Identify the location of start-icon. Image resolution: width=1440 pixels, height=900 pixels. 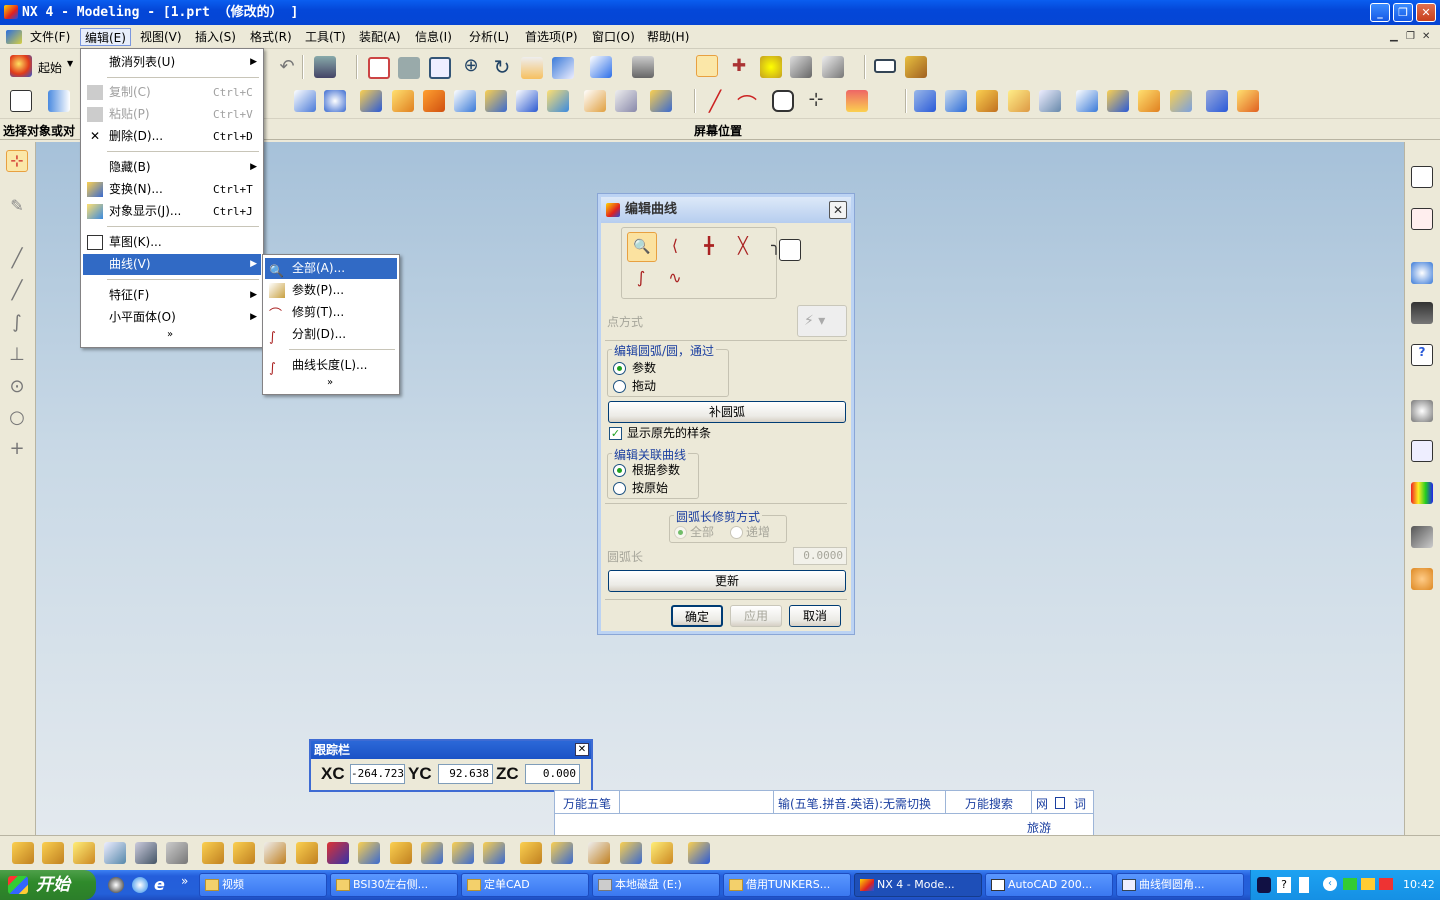
(21, 66).